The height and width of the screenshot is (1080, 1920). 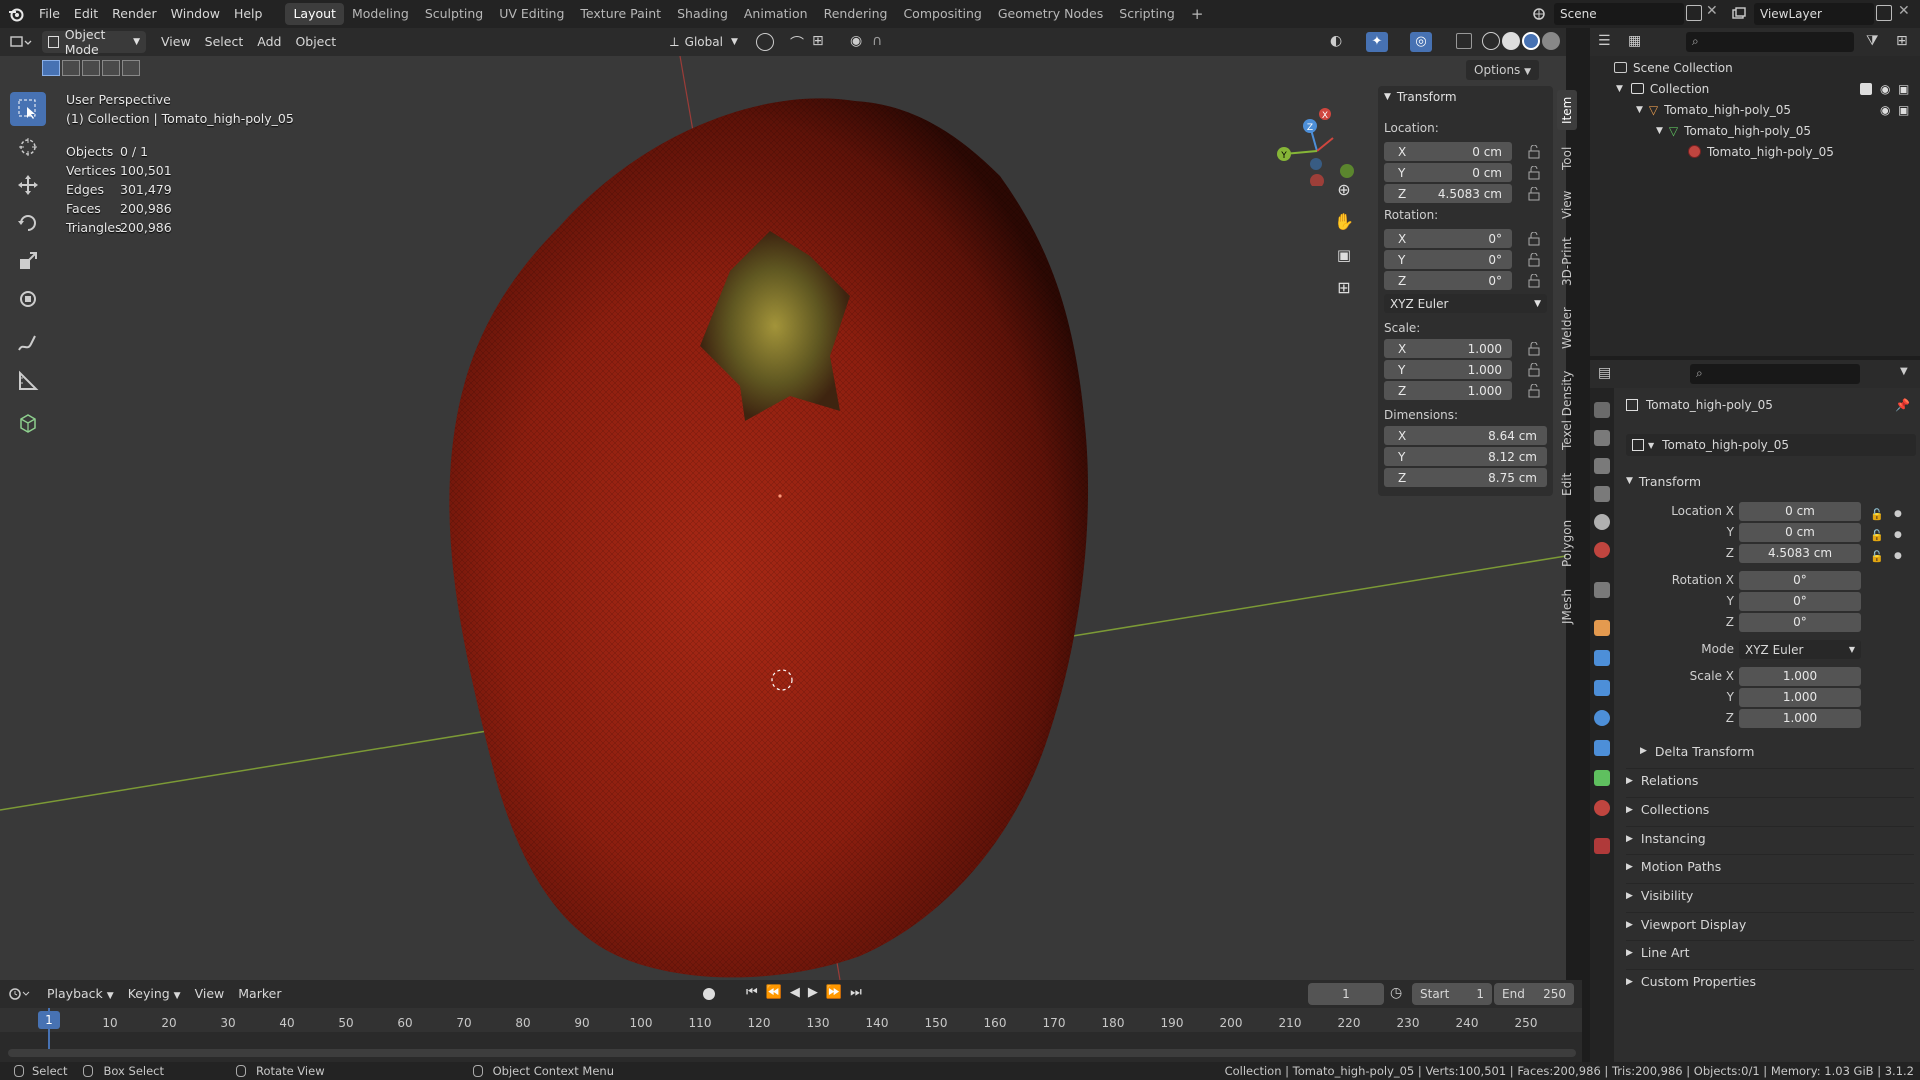 What do you see at coordinates (1602, 808) in the screenshot?
I see `material-tab-icon` at bounding box center [1602, 808].